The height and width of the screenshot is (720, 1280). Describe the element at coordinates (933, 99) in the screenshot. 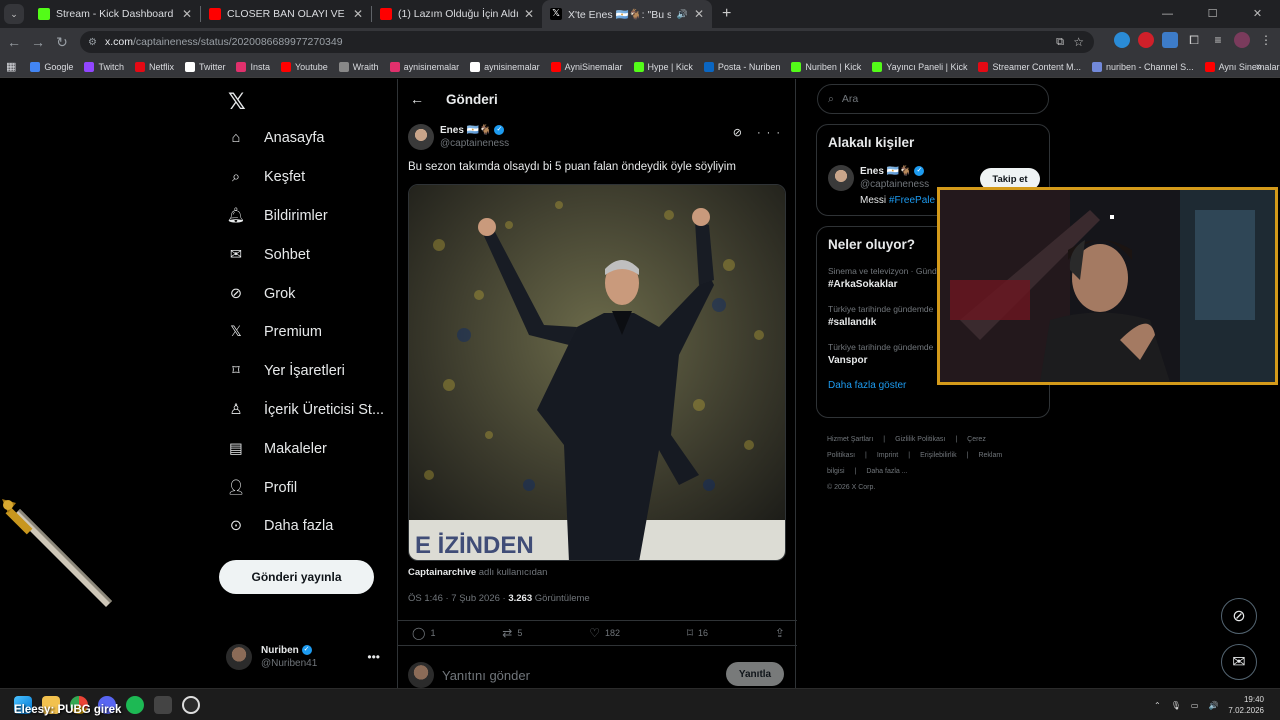

I see `search-input: ⌕ Ara` at that location.